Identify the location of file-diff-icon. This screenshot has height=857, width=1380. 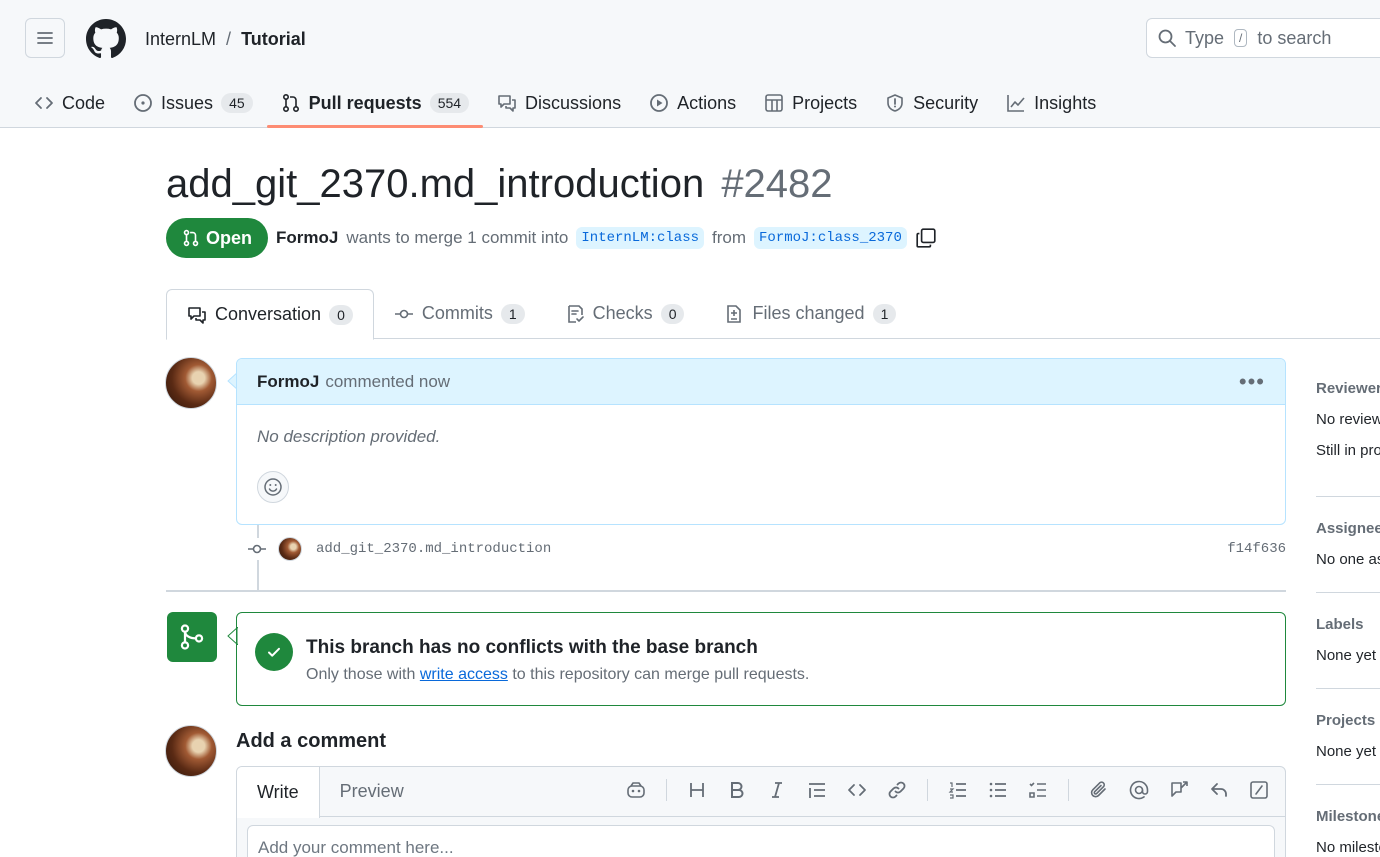
(734, 313).